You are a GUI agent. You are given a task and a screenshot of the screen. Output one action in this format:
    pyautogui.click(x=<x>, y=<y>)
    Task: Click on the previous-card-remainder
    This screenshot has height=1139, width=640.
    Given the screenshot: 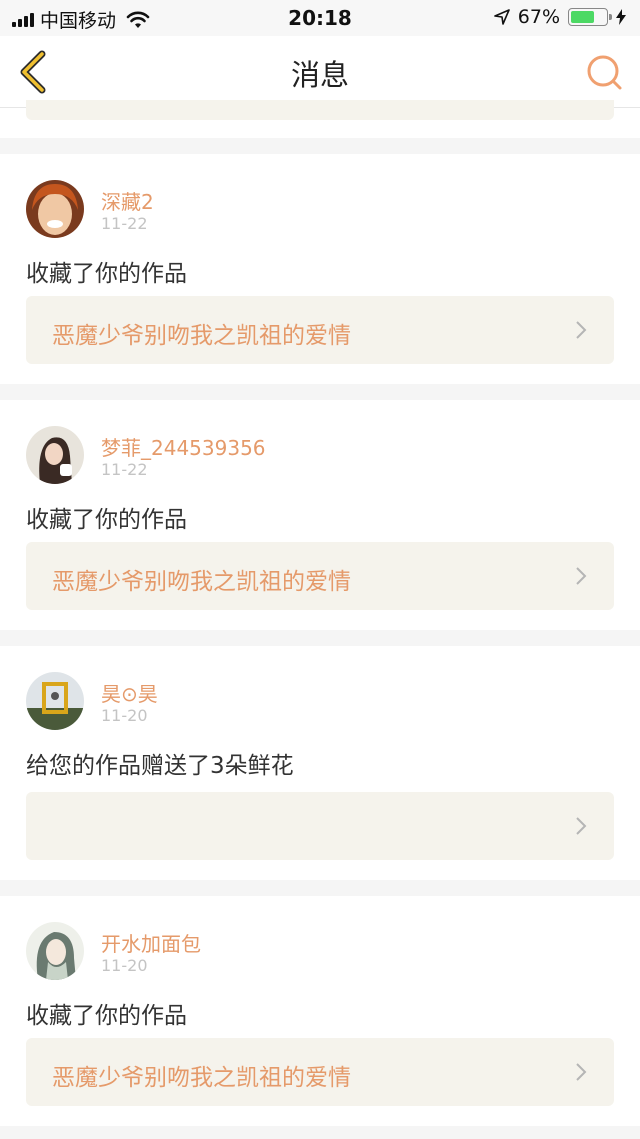 What is the action you would take?
    pyautogui.click(x=320, y=119)
    